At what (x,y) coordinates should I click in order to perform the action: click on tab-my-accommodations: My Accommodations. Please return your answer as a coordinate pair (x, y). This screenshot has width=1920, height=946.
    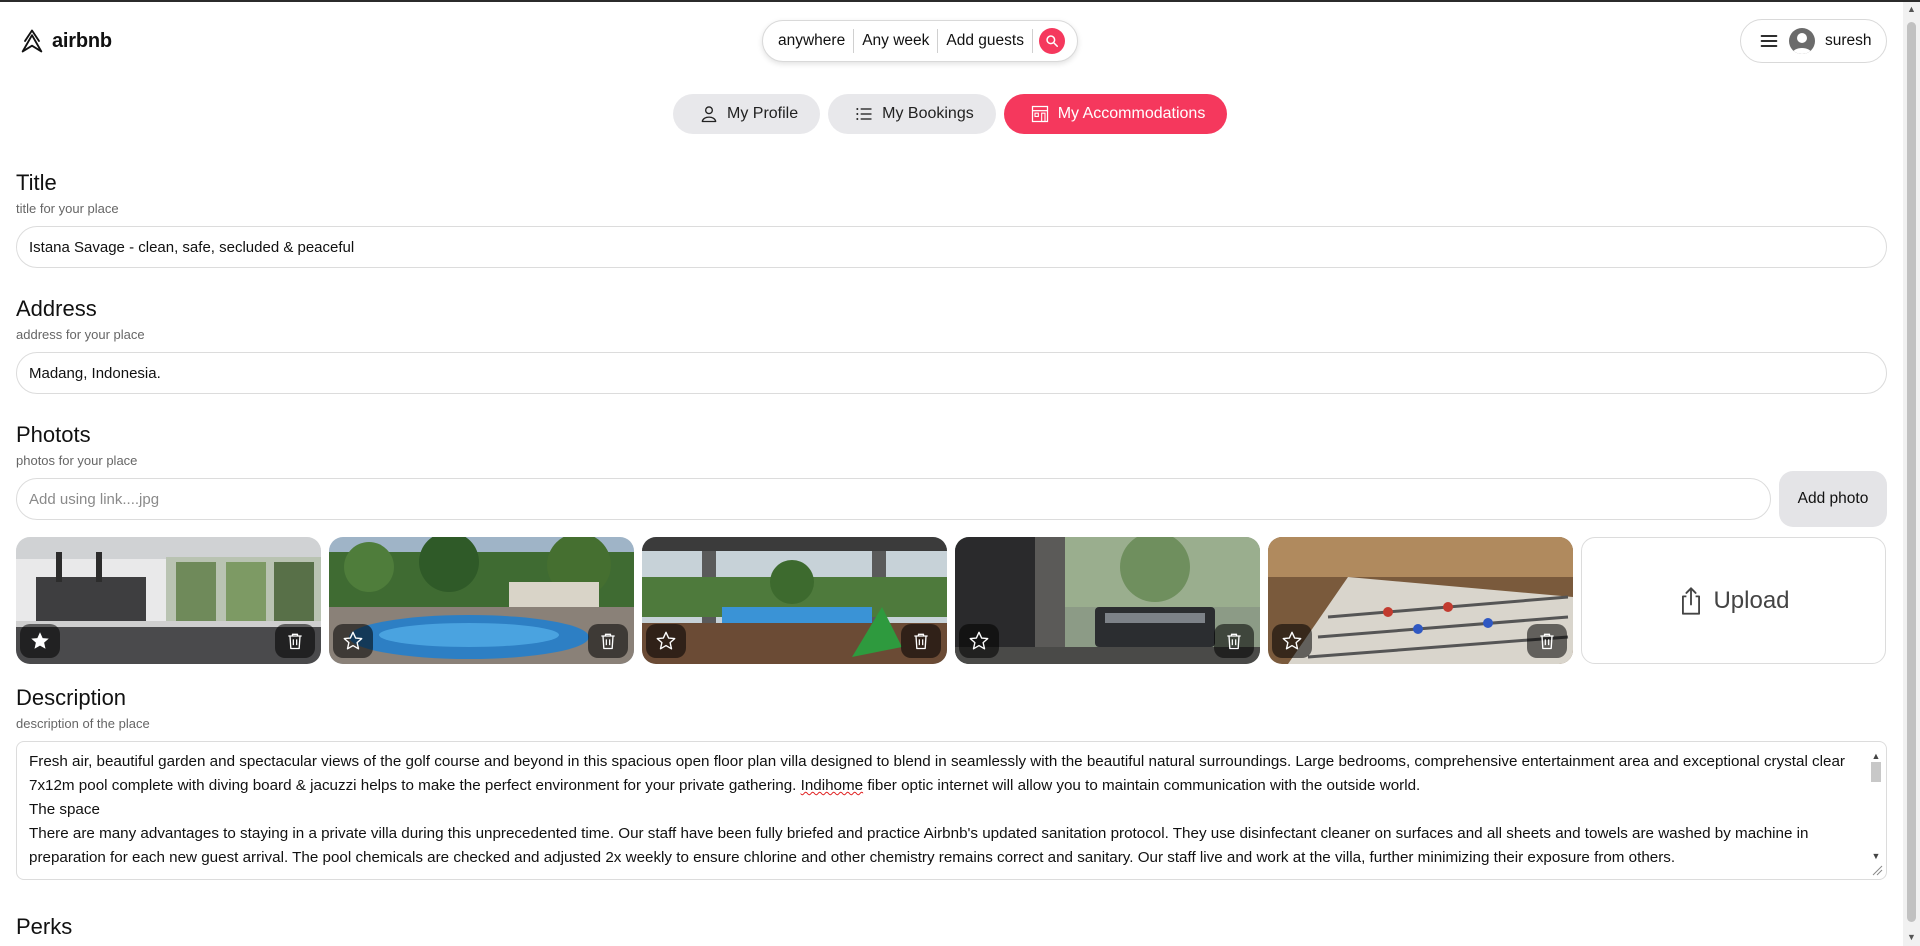
    Looking at the image, I should click on (1115, 114).